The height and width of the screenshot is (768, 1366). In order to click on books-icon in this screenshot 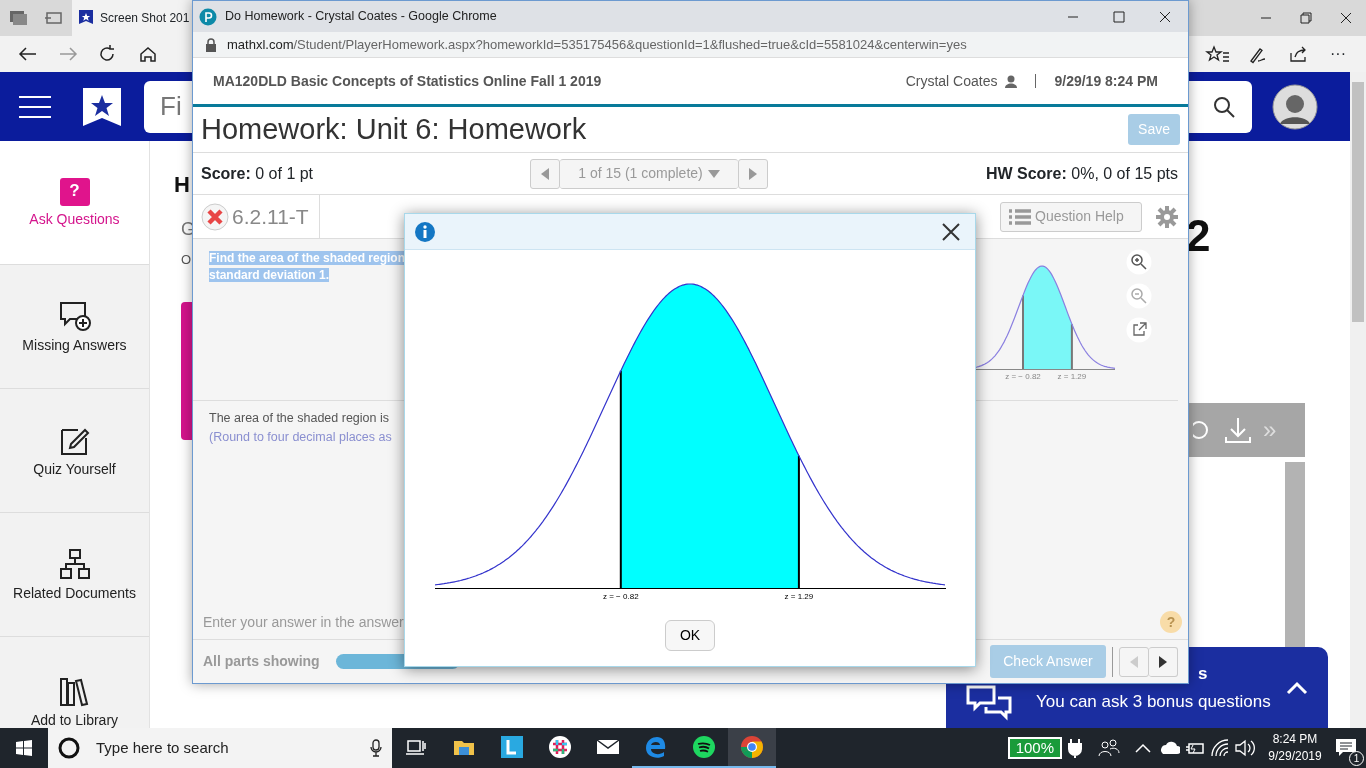, I will do `click(74, 691)`.